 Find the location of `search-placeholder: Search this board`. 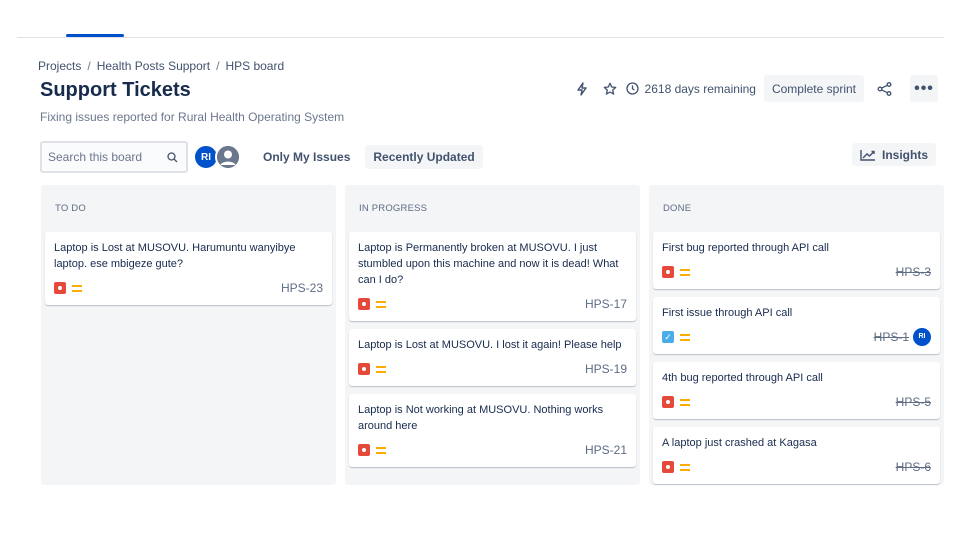

search-placeholder: Search this board is located at coordinates (95, 157).